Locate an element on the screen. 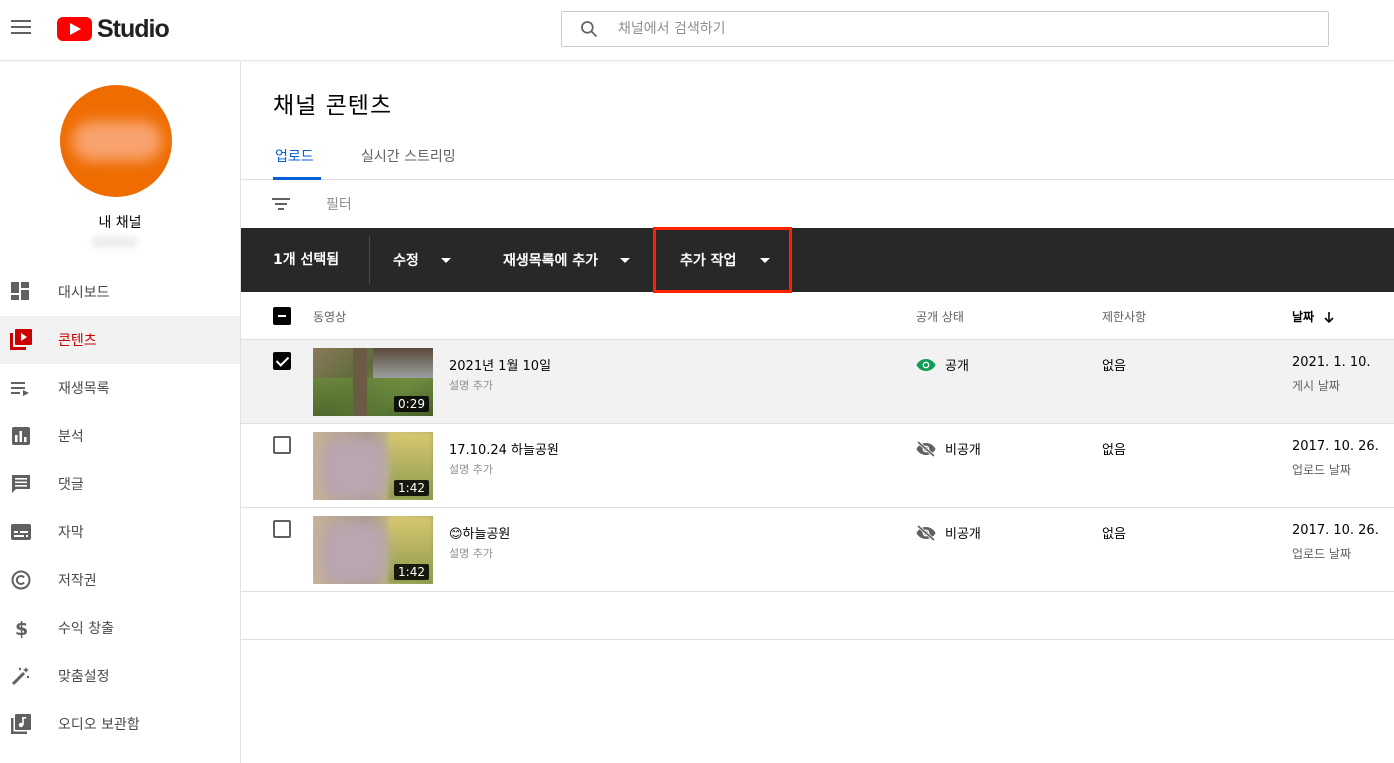  select-all-checkbox is located at coordinates (282, 316).